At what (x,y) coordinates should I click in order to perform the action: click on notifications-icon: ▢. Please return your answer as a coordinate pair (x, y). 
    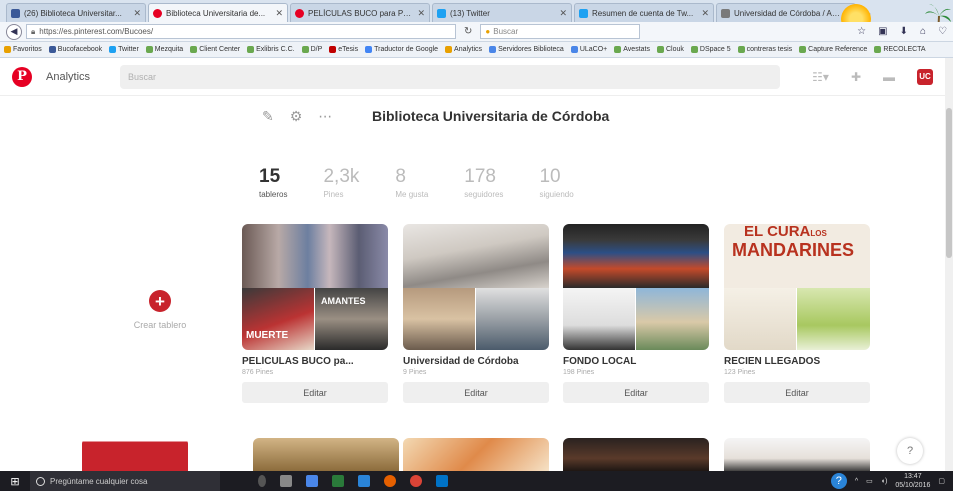
    Looking at the image, I should click on (941, 481).